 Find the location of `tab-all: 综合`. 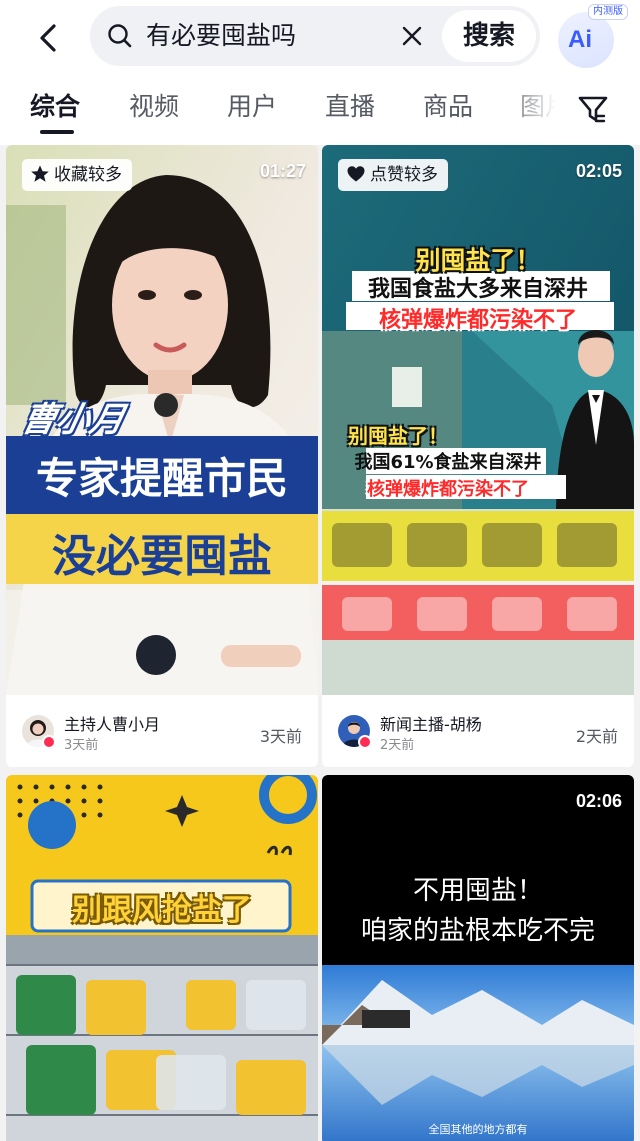

tab-all: 综合 is located at coordinates (55, 107).